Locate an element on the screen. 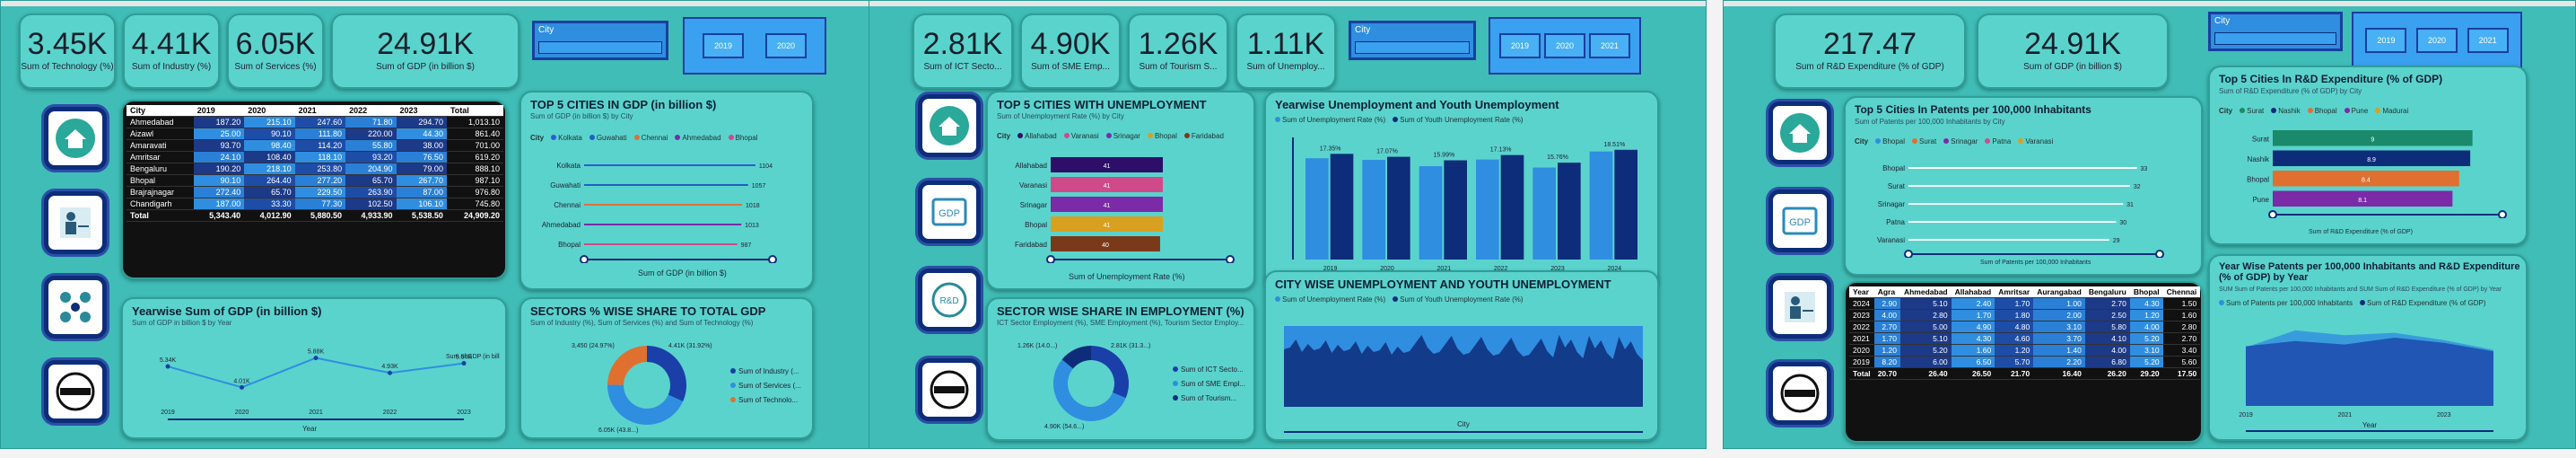 This screenshot has height=458, width=2576. matrix-cell: 3.70 is located at coordinates (2059, 339).